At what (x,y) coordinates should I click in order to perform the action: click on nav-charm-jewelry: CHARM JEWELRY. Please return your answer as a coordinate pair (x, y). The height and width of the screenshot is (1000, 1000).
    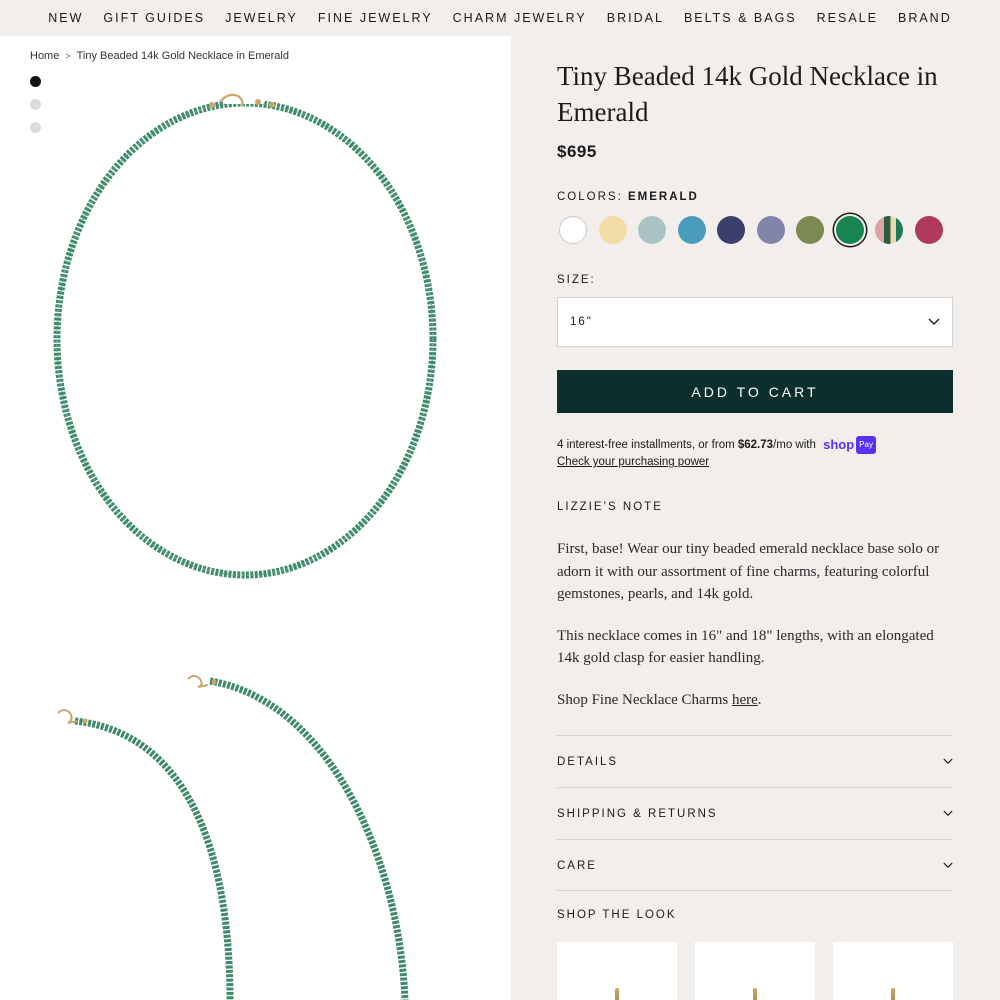
    Looking at the image, I should click on (520, 18).